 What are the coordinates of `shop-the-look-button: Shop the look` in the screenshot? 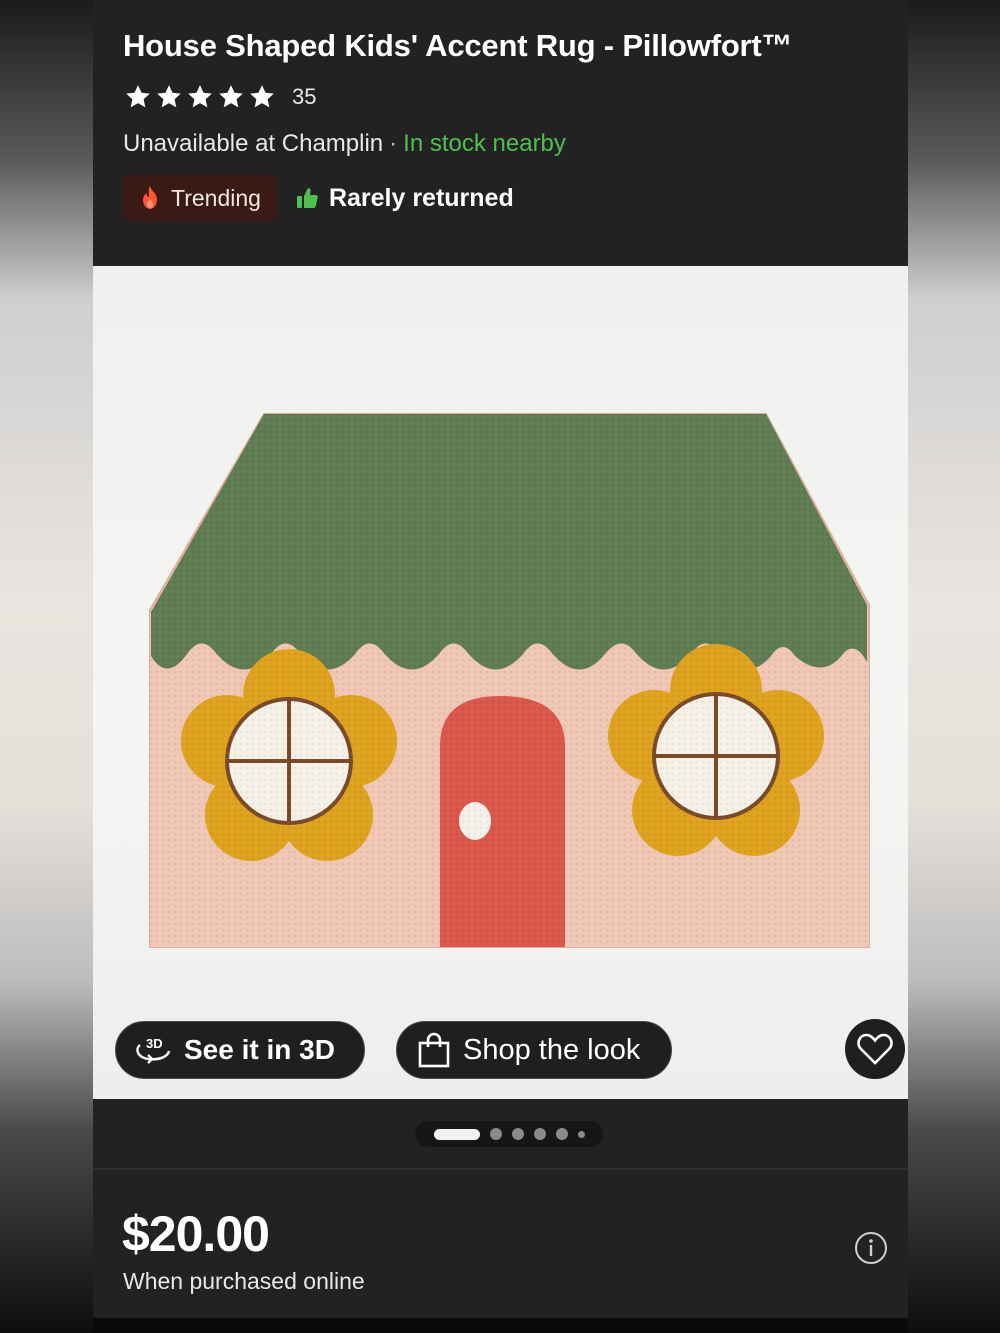 It's located at (534, 1050).